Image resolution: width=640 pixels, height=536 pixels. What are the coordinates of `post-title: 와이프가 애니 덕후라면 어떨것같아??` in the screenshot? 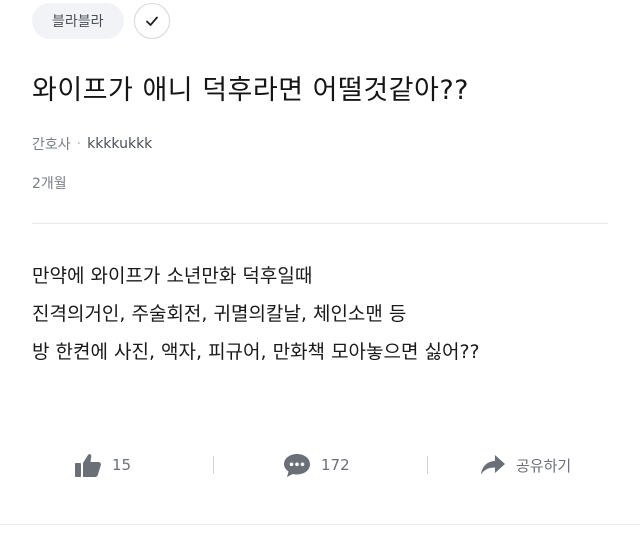 It's located at (251, 90).